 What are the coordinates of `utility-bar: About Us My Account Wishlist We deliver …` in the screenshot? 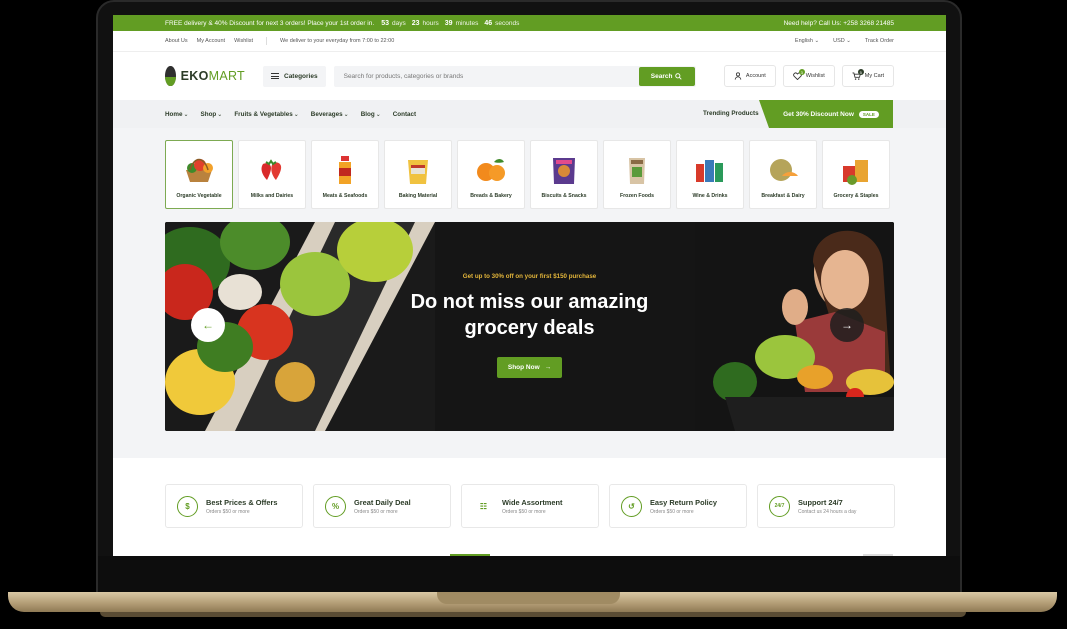 It's located at (529, 41).